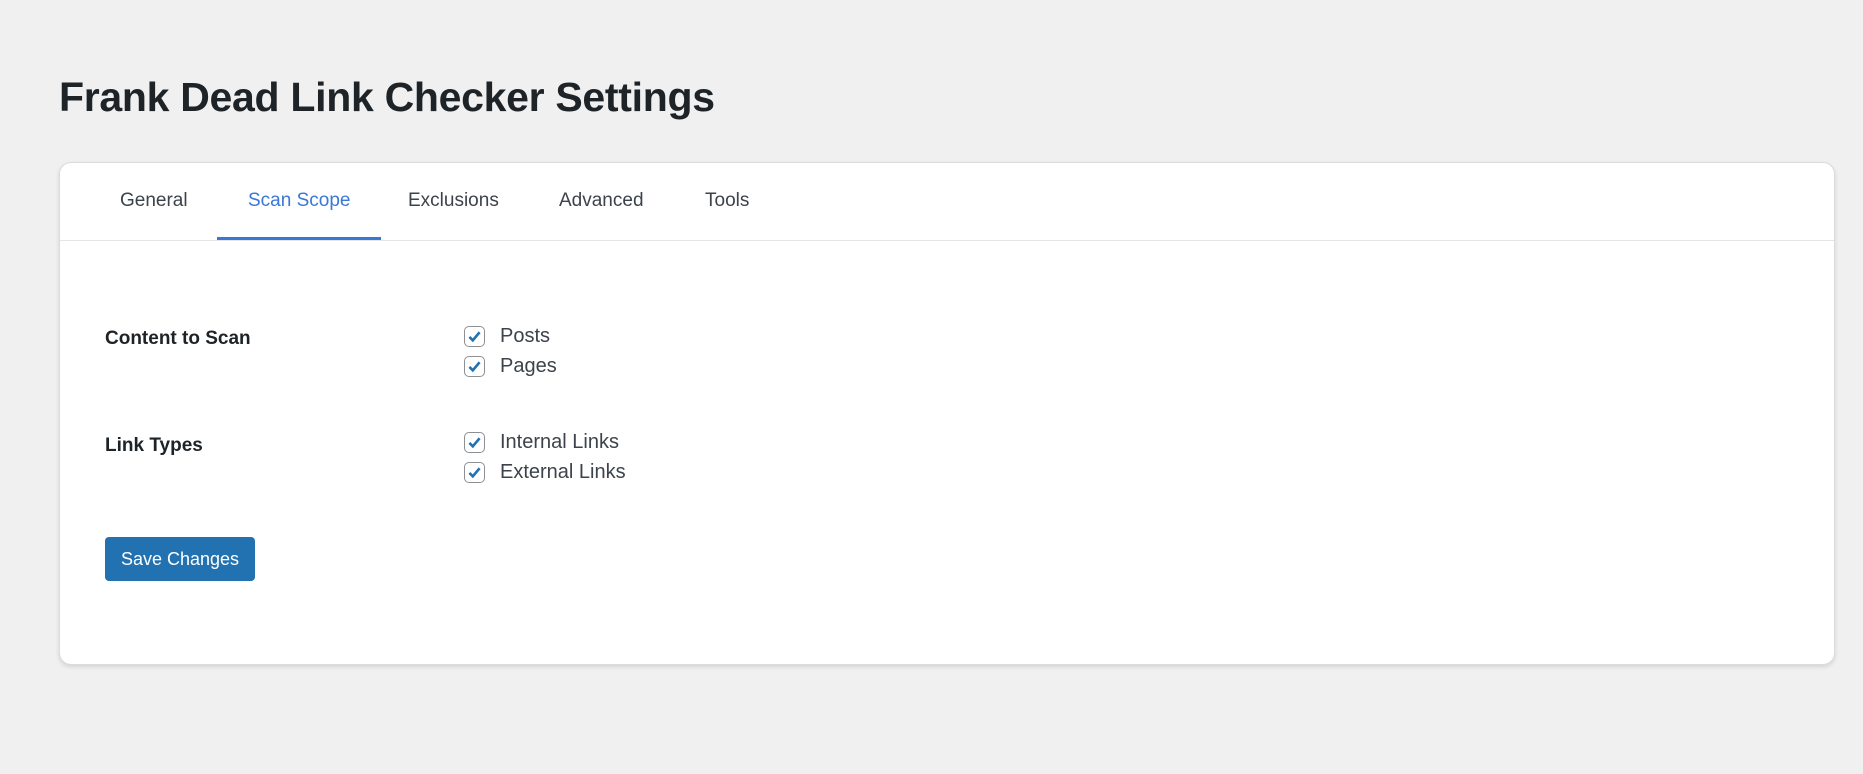 The height and width of the screenshot is (774, 1863). What do you see at coordinates (178, 338) in the screenshot?
I see `content-to-scan-label: Content to Scan` at bounding box center [178, 338].